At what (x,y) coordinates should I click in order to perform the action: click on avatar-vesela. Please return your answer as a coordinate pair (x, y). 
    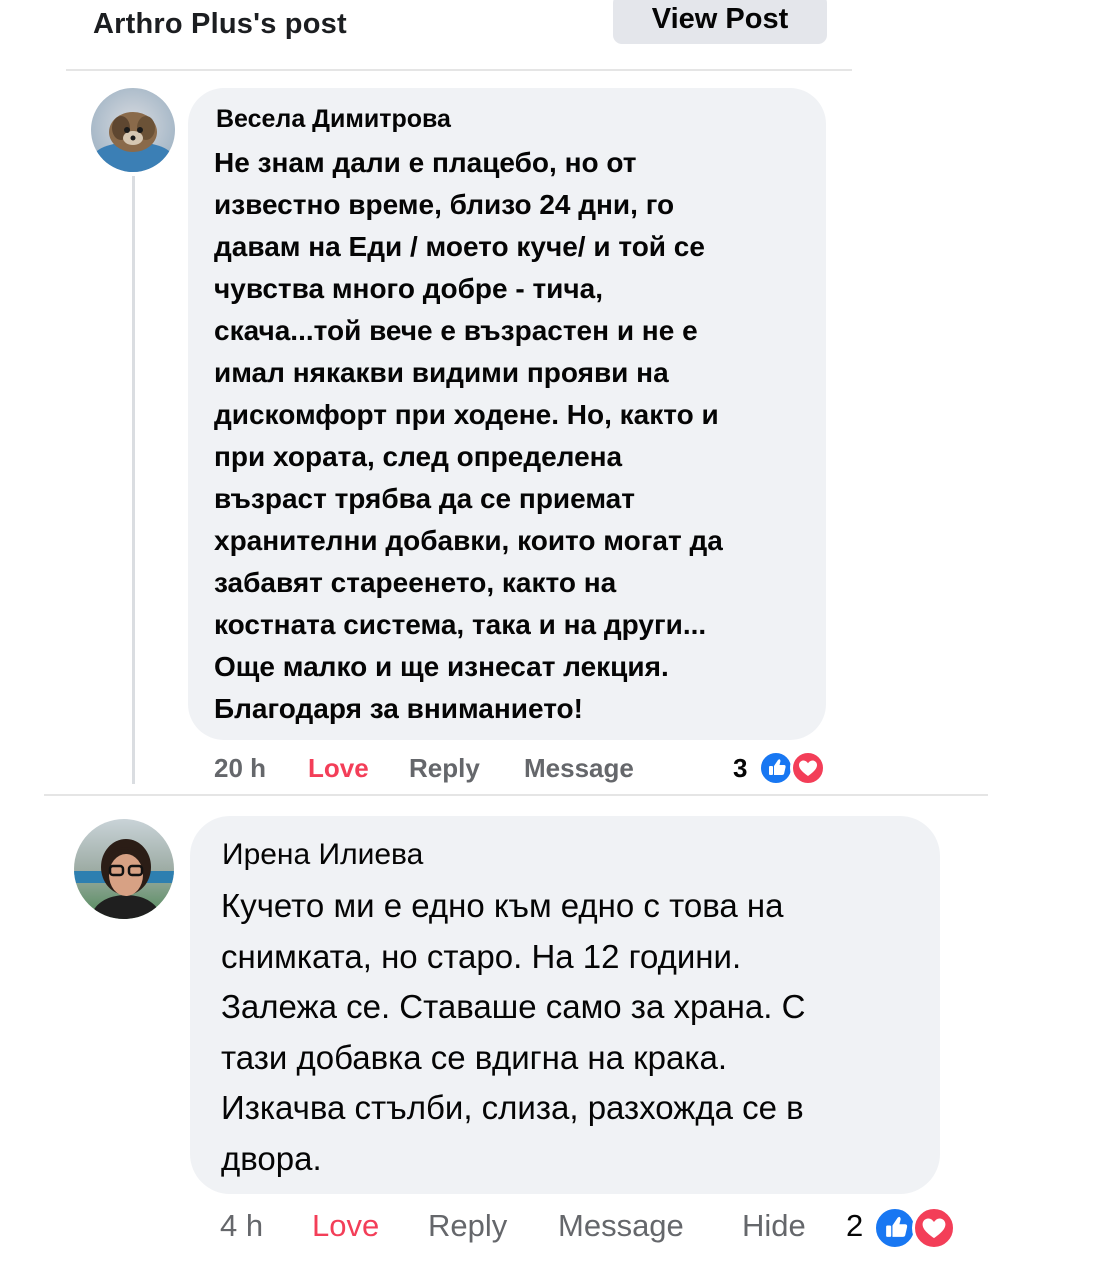
    Looking at the image, I should click on (133, 130).